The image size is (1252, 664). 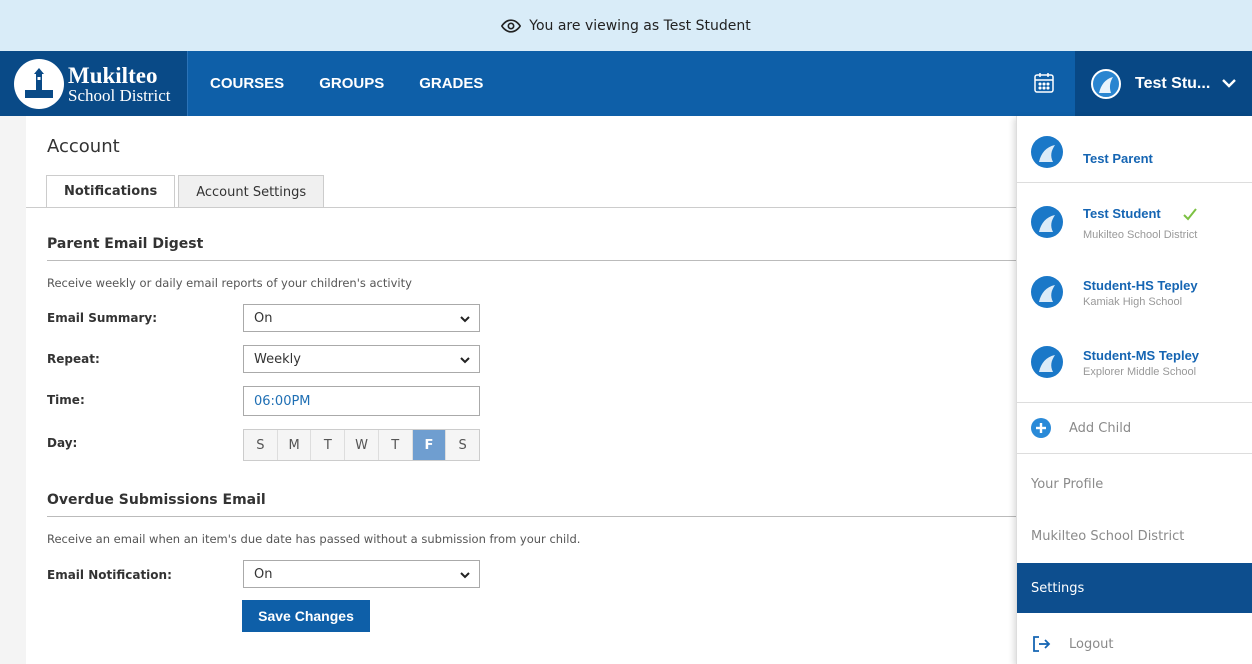 I want to click on day-friday: F, so click(x=429, y=445).